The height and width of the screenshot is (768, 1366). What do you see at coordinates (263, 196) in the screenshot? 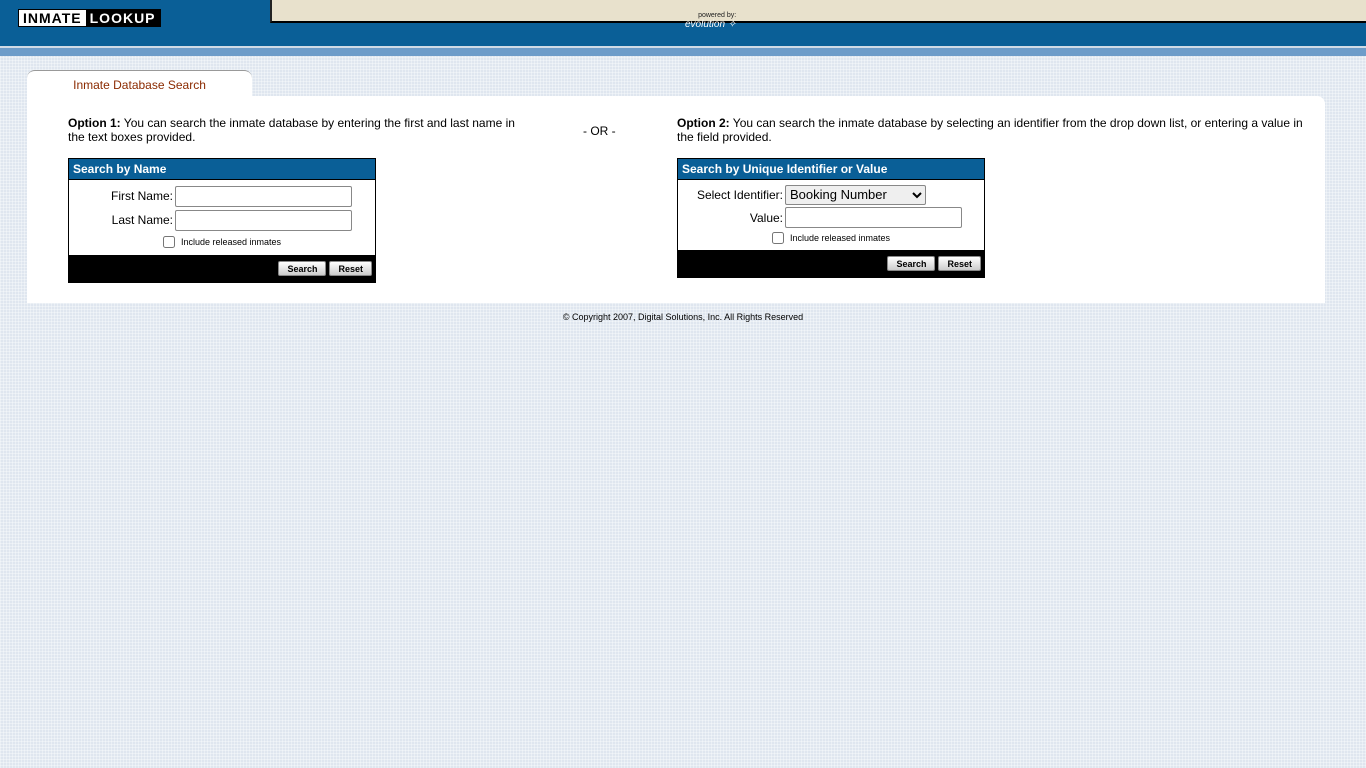
I see `first-name-input` at bounding box center [263, 196].